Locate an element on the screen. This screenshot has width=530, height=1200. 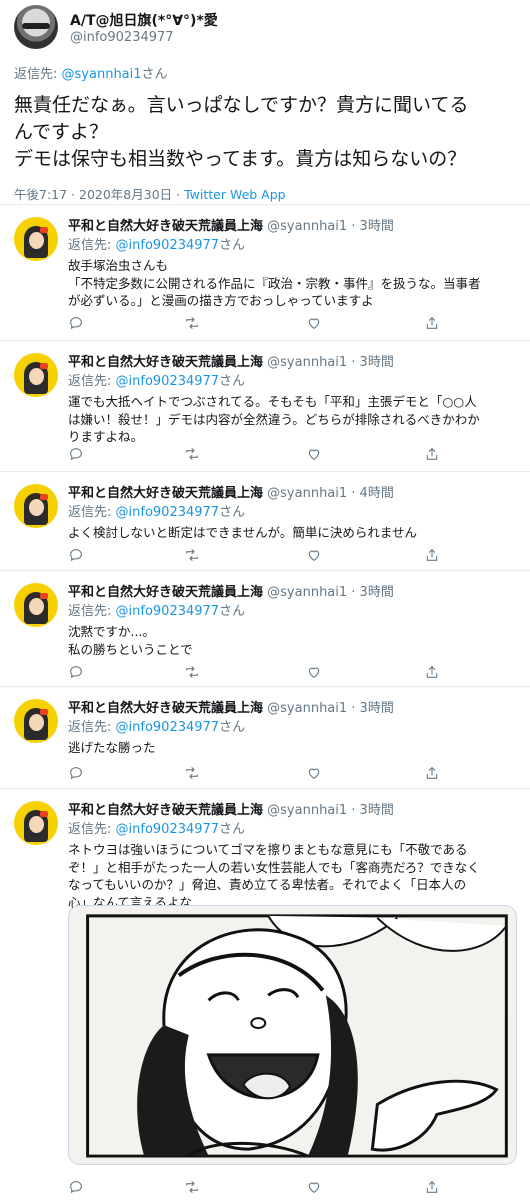
tweet-actions is located at coordinates (258, 673).